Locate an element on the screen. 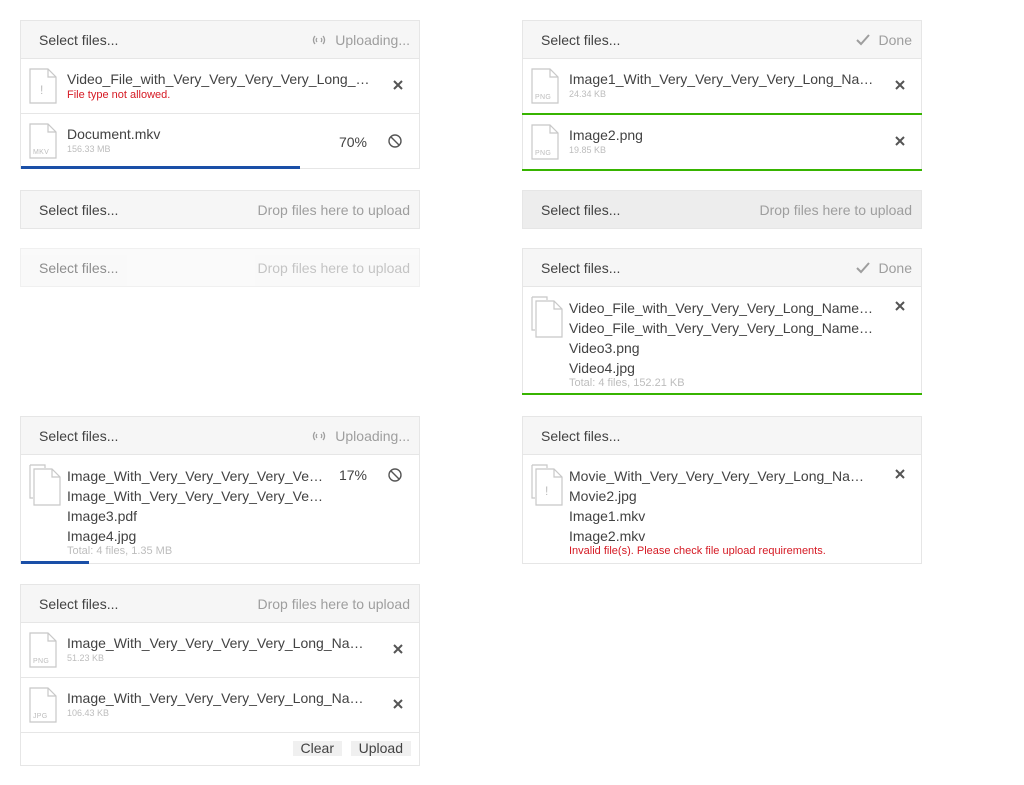  file-name: Video4.jpg is located at coordinates (602, 368).